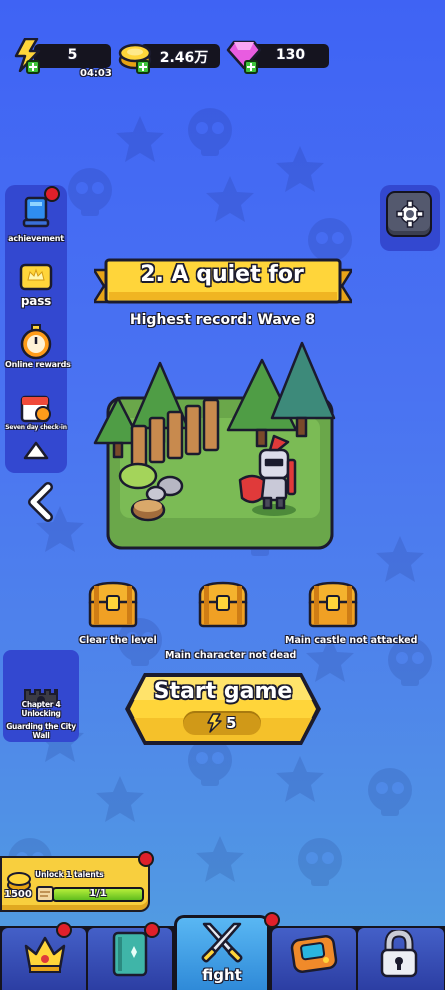 This screenshot has width=445, height=990. What do you see at coordinates (36, 427) in the screenshot?
I see `sidebar-item-label: Seven day check-in` at bounding box center [36, 427].